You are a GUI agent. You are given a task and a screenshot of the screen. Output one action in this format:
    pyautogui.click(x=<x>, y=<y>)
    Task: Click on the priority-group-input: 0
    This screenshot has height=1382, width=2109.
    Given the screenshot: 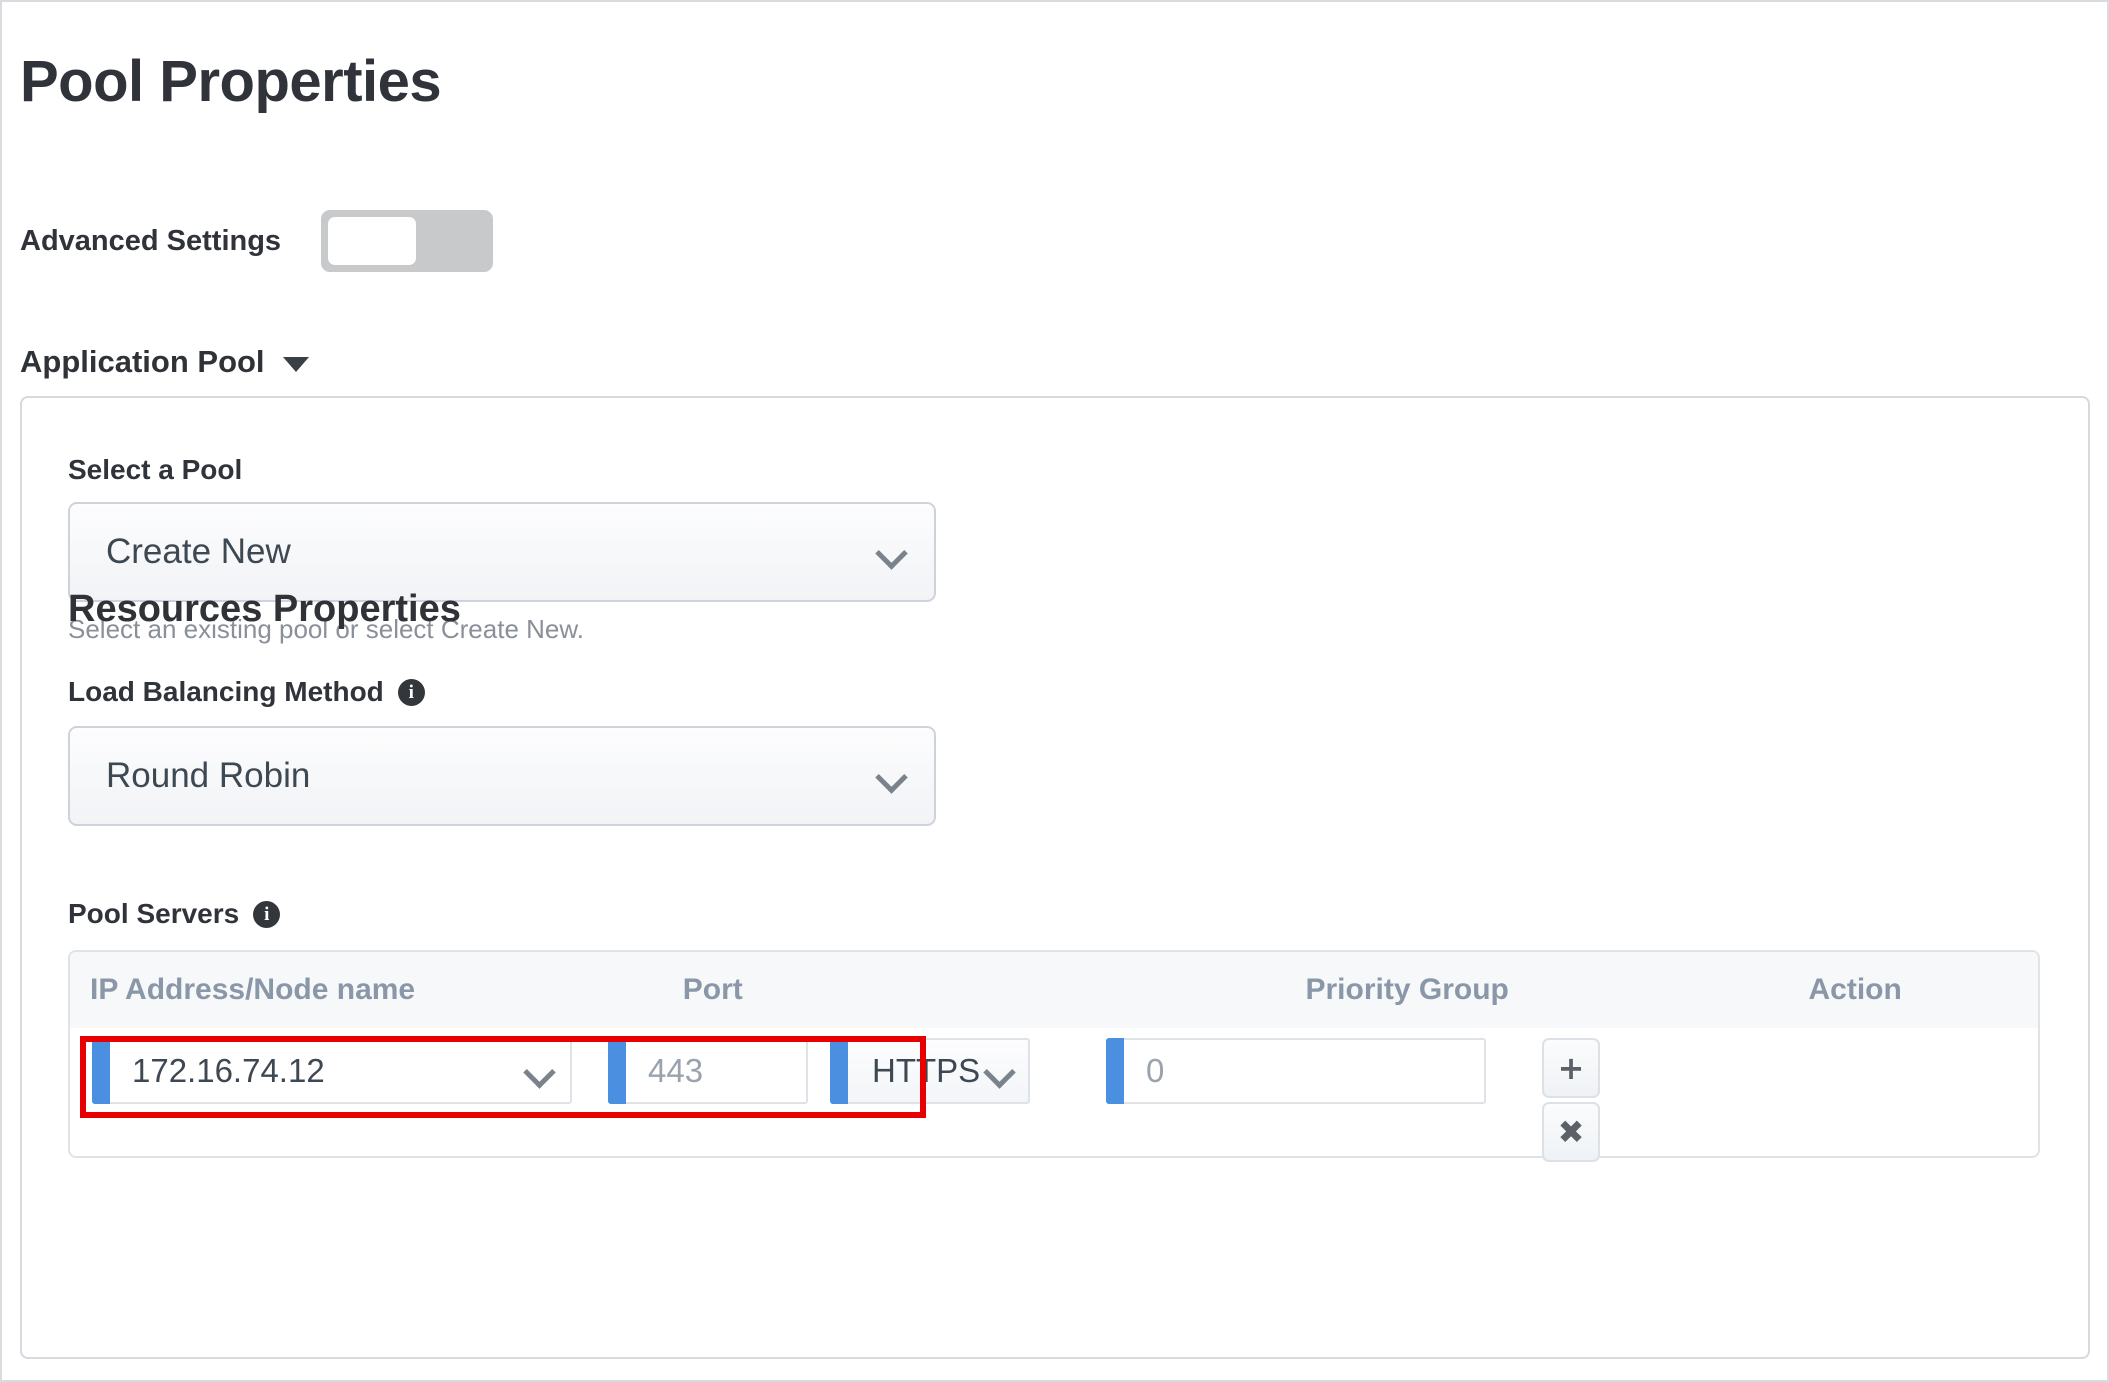 What is the action you would take?
    pyautogui.click(x=1296, y=1071)
    